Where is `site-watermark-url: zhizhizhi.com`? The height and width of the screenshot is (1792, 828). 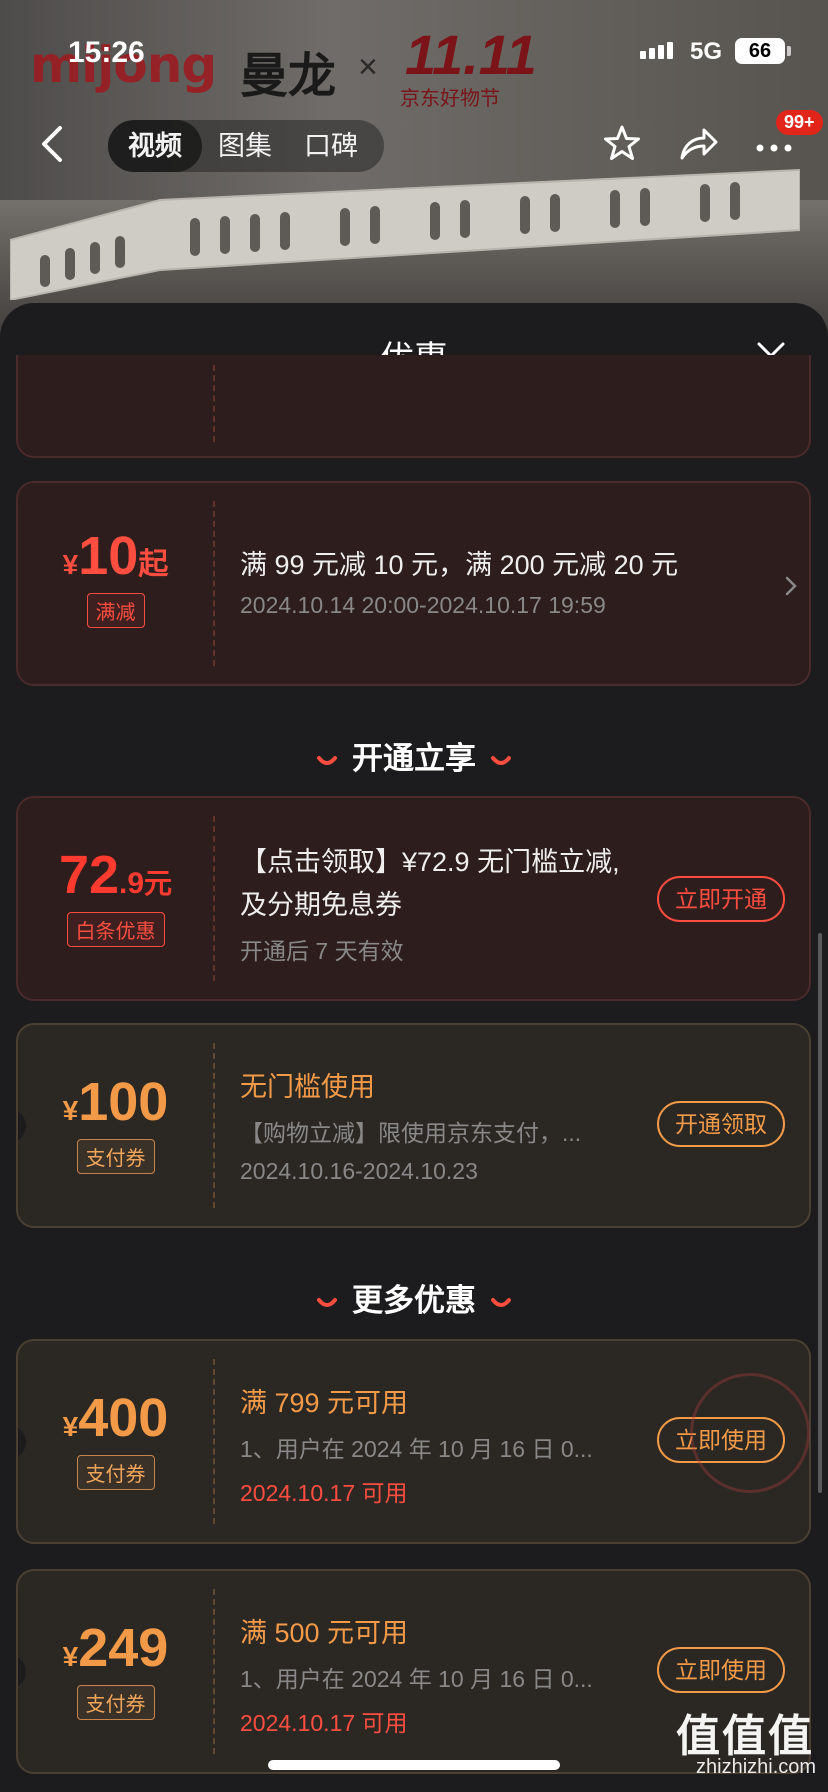
site-watermark-url: zhizhizhi.com is located at coordinates (756, 1767).